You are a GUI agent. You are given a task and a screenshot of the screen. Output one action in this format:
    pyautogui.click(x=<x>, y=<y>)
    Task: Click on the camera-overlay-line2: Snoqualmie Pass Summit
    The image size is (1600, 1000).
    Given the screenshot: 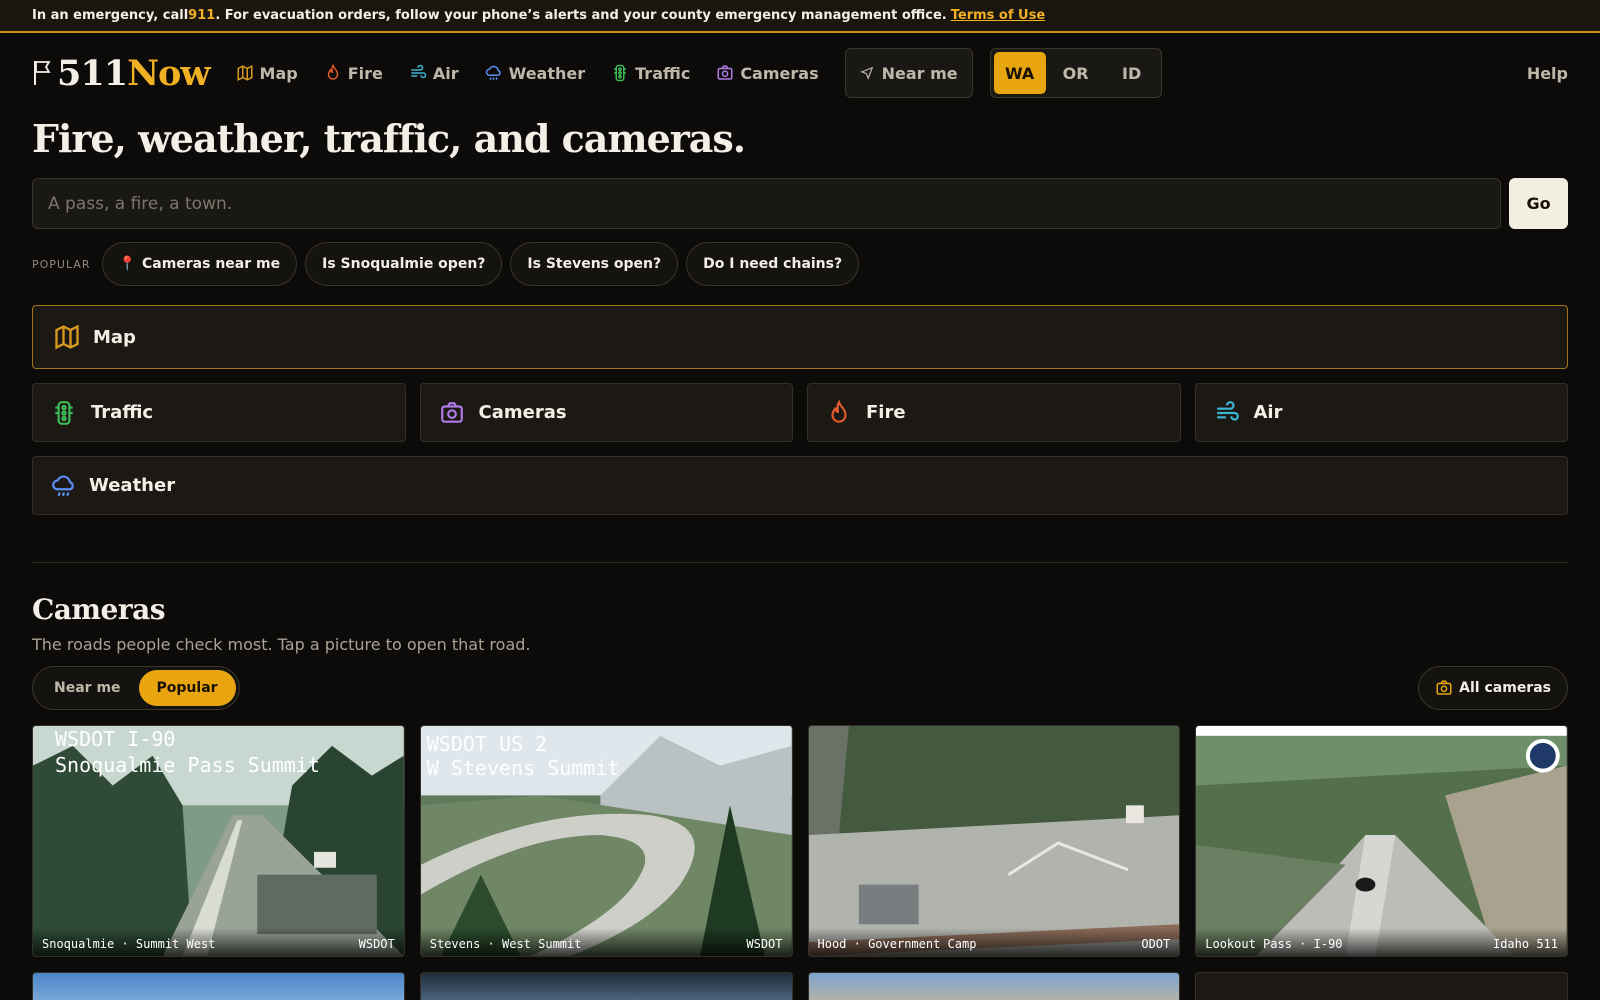 What is the action you would take?
    pyautogui.click(x=187, y=765)
    